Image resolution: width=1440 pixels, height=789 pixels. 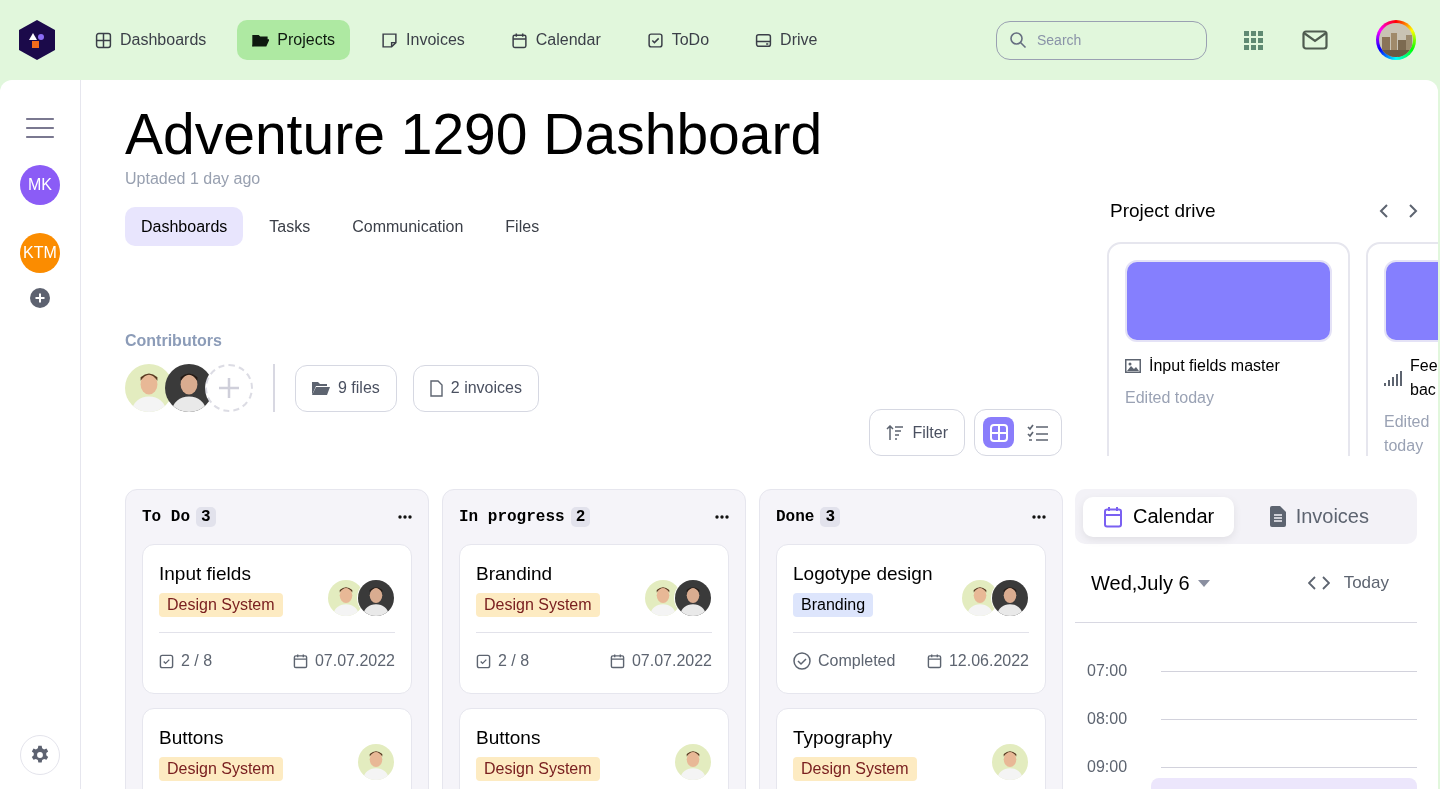 What do you see at coordinates (1037, 432) in the screenshot?
I see `checklist-icon` at bounding box center [1037, 432].